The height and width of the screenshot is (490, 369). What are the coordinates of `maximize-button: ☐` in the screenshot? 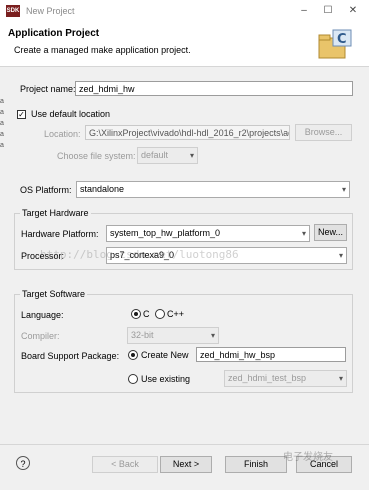 It's located at (328, 11).